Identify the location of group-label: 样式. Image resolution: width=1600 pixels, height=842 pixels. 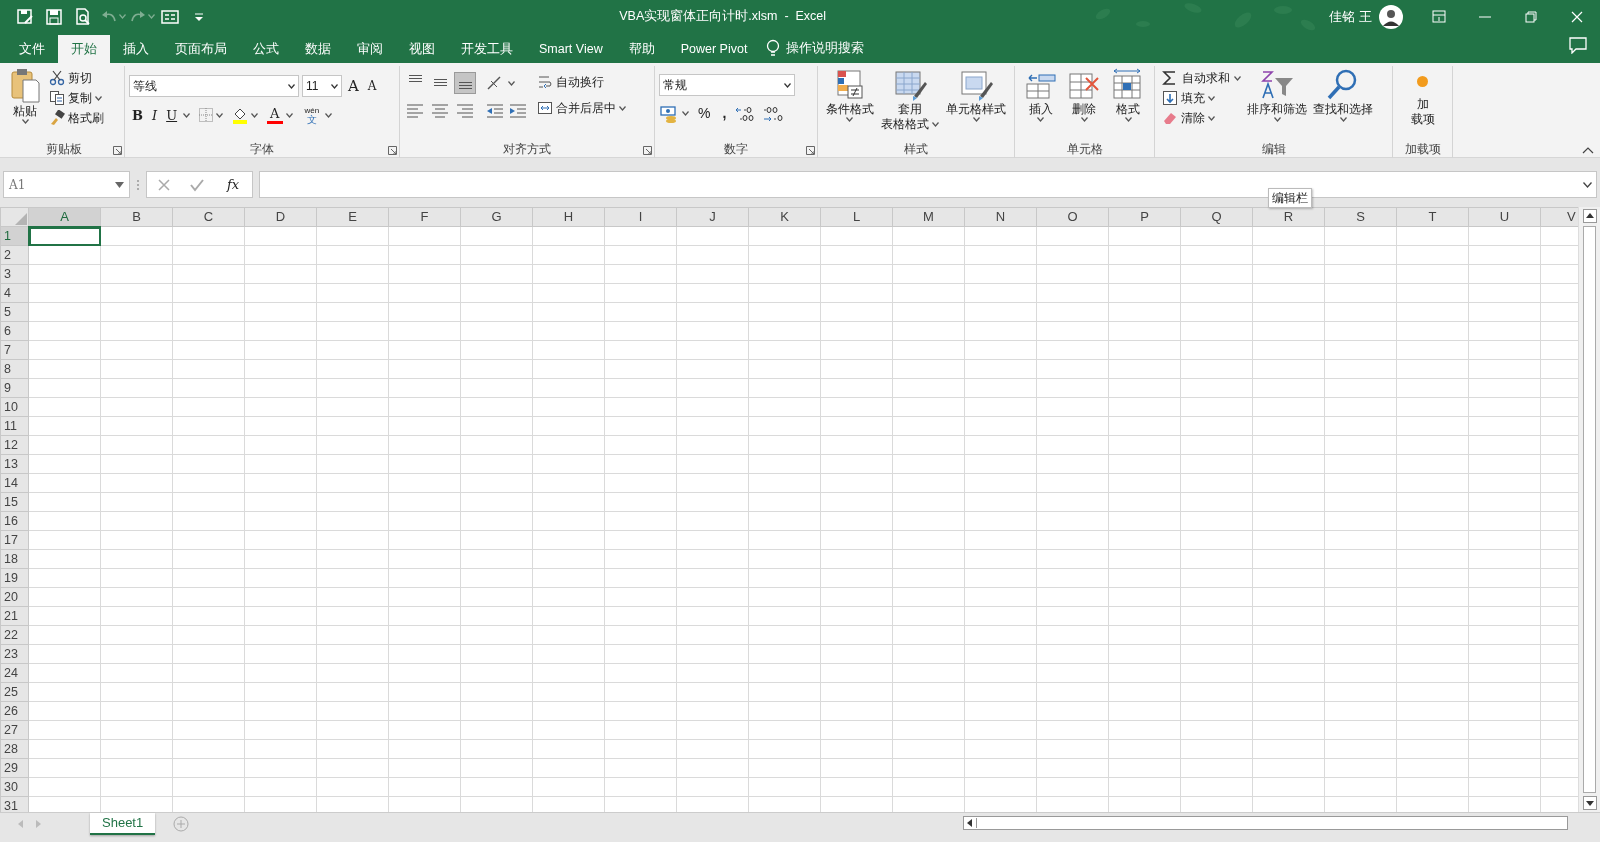
(916, 149).